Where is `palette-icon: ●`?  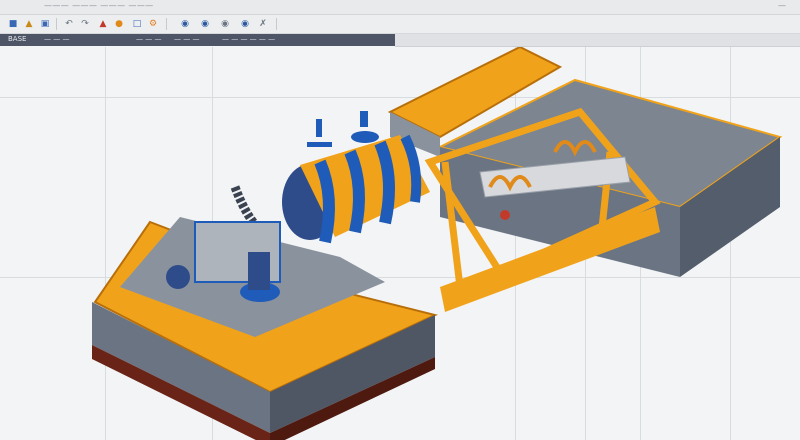 palette-icon: ● is located at coordinates (119, 24).